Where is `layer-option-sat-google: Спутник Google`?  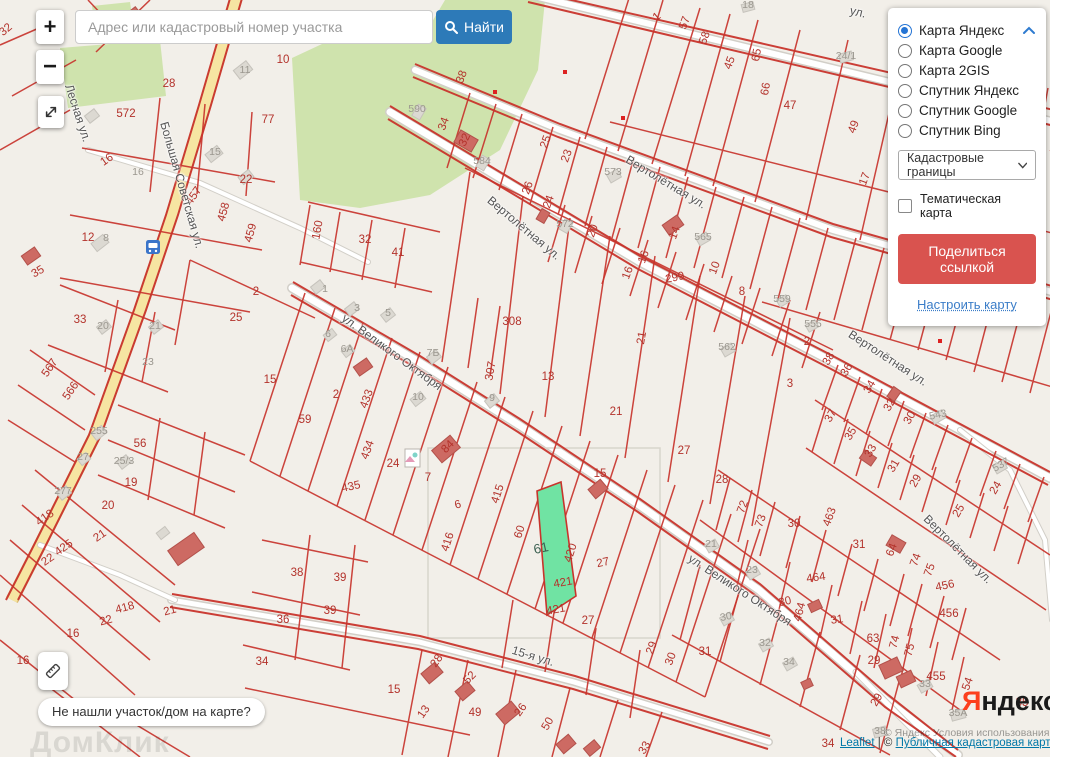
layer-option-sat-google: Спутник Google is located at coordinates (967, 110).